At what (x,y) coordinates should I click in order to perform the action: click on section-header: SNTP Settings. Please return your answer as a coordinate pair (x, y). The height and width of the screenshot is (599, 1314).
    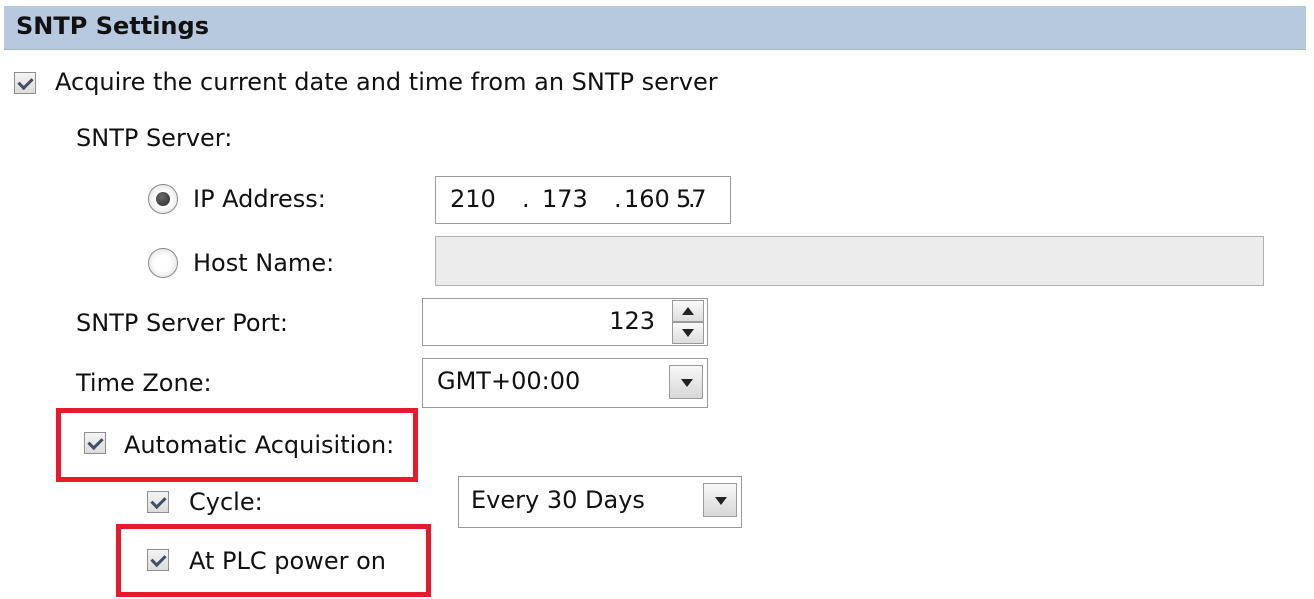
    Looking at the image, I should click on (655, 28).